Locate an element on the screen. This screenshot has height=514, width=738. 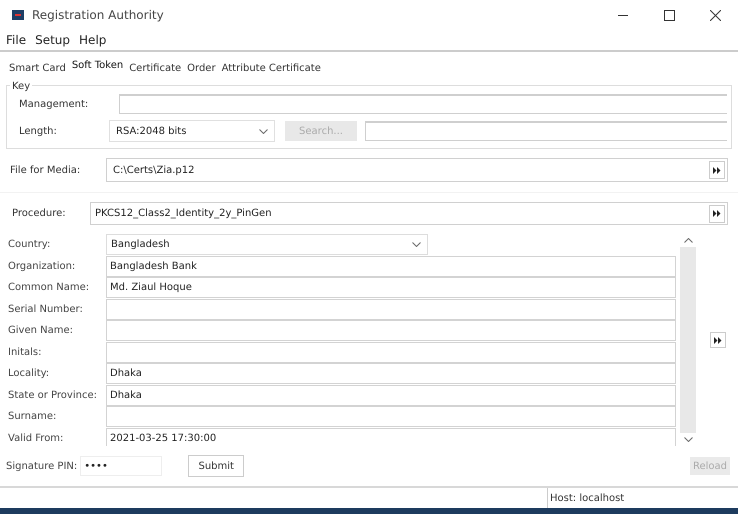
length-dropdown: RSA:2048 bits is located at coordinates (192, 131).